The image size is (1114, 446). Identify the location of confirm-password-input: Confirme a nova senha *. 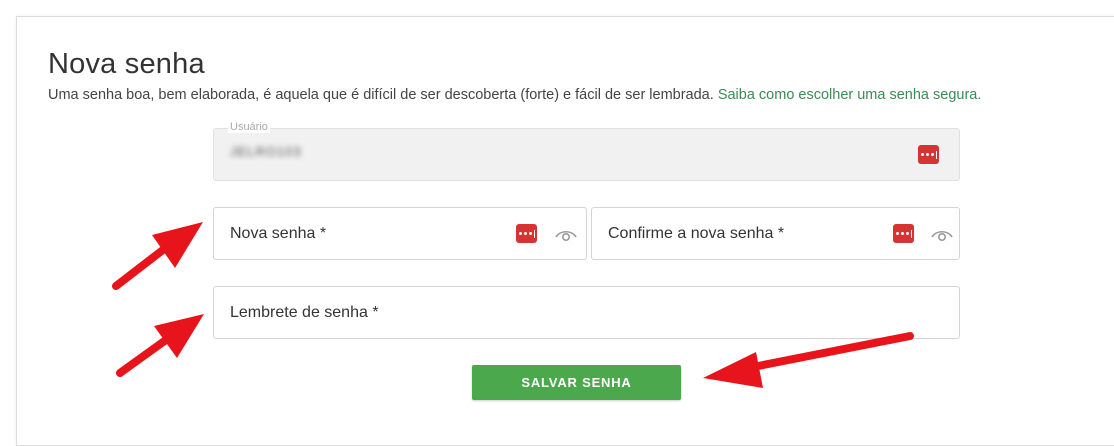
(775, 233).